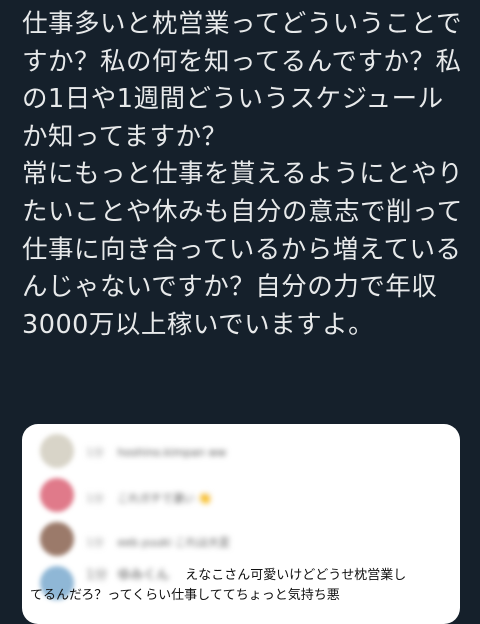 This screenshot has width=480, height=624. I want to click on comment-user: ゆみくん, so click(143, 575).